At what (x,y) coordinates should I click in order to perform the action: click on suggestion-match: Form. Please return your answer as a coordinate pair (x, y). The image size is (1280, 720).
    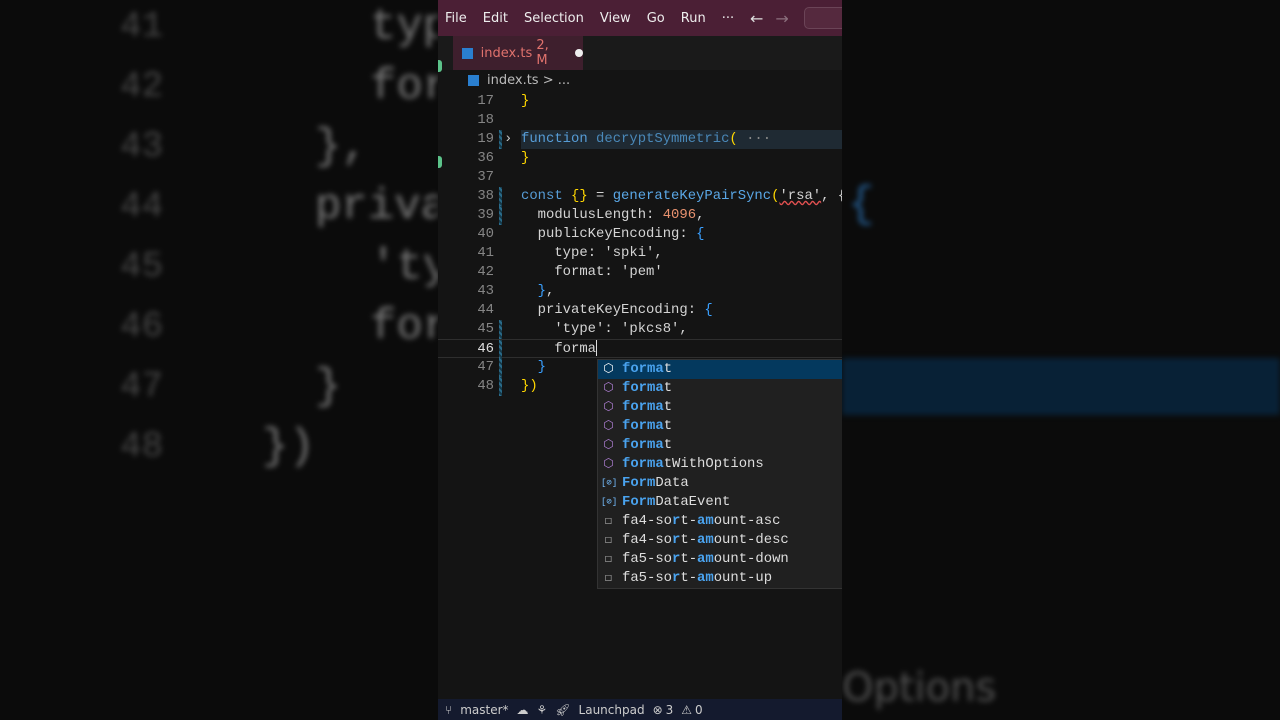
    Looking at the image, I should click on (639, 502).